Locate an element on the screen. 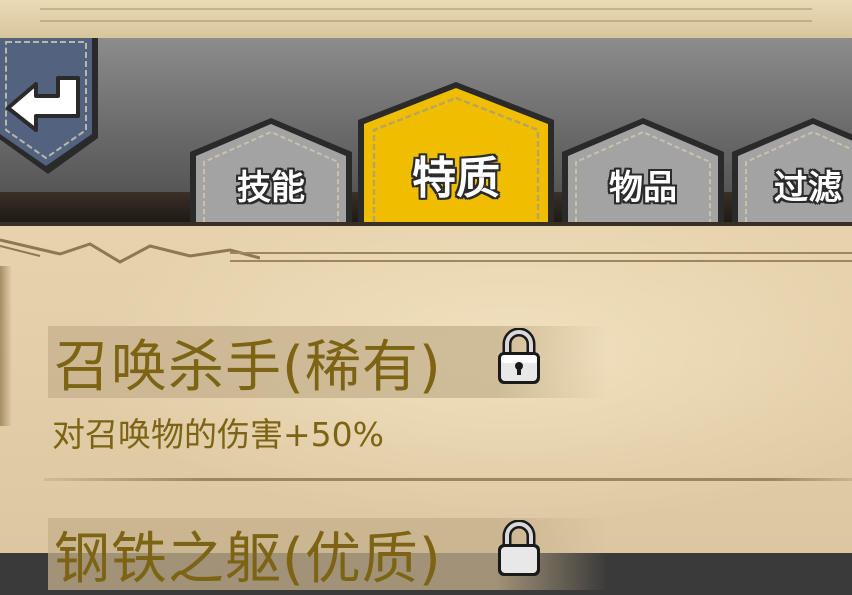 This screenshot has height=595, width=852. back-button is located at coordinates (50, 107).